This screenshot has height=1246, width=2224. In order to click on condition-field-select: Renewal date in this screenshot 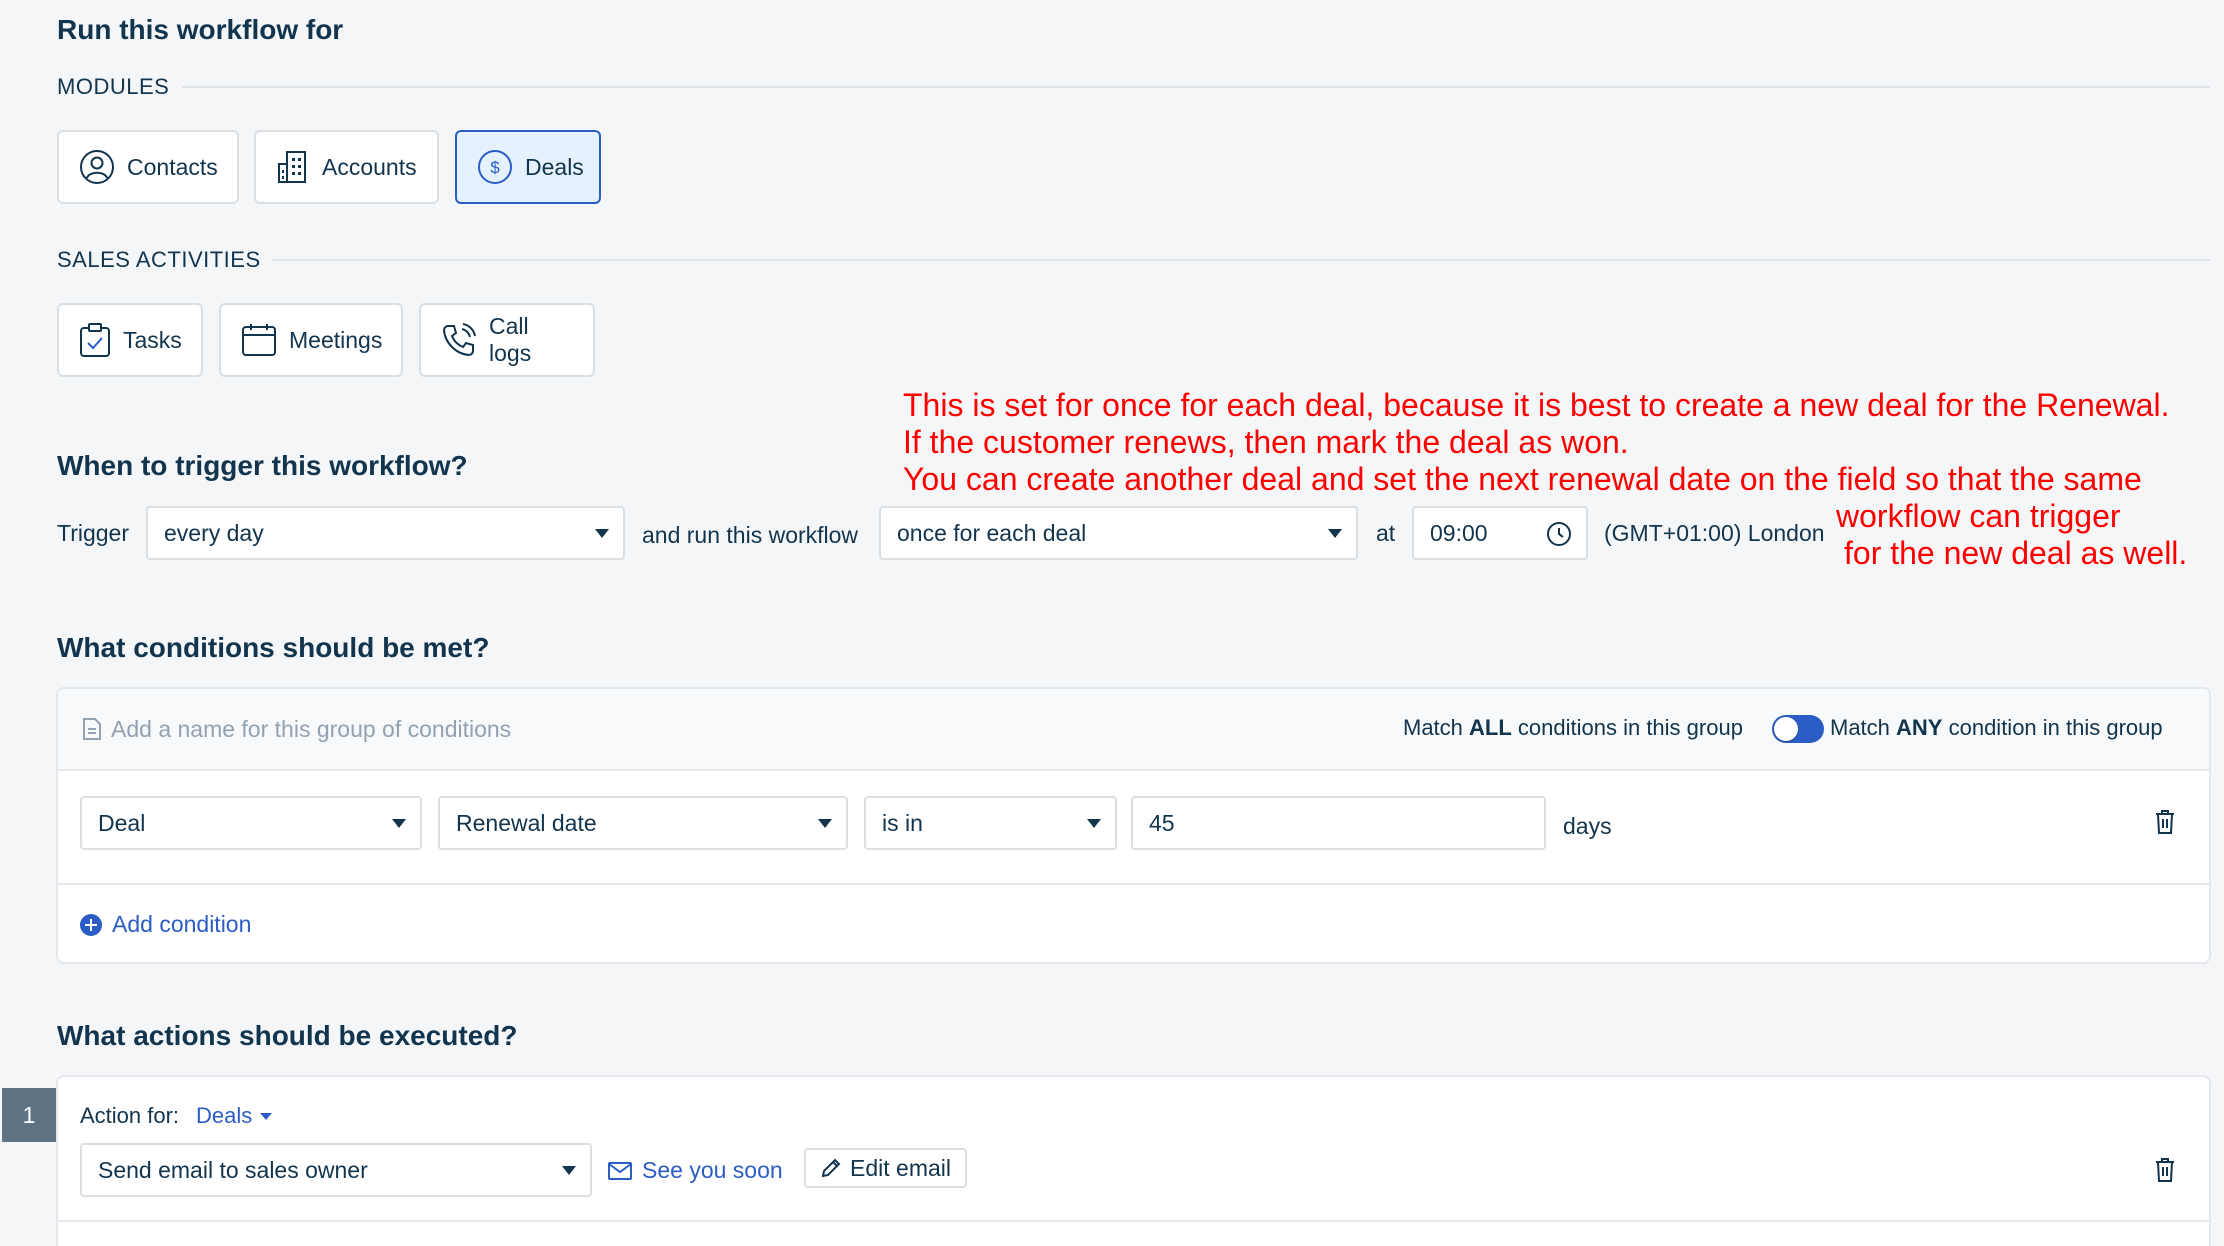, I will do `click(643, 823)`.